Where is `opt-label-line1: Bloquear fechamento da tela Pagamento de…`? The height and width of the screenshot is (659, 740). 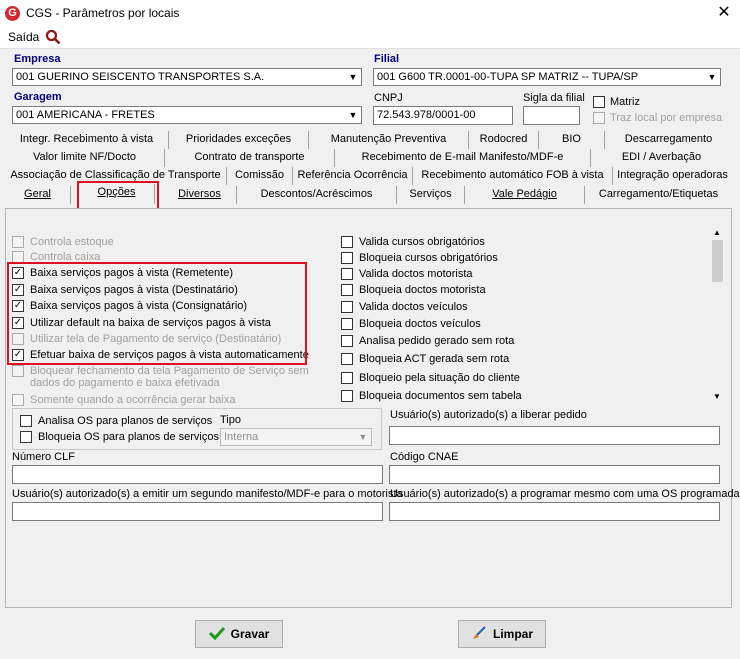 opt-label-line1: Bloquear fechamento da tela Pagamento de… is located at coordinates (169, 371).